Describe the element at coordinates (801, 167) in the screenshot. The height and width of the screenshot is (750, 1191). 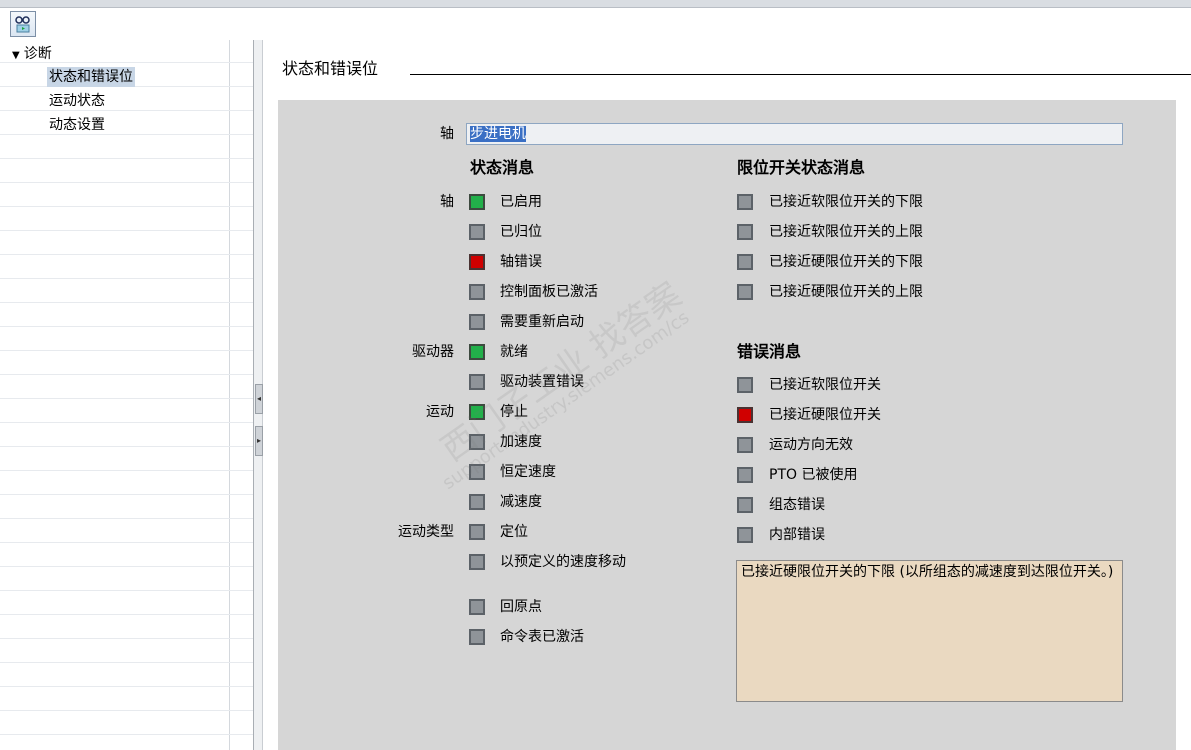
I see `limit-switch-heading: 限位开关状态消息` at that location.